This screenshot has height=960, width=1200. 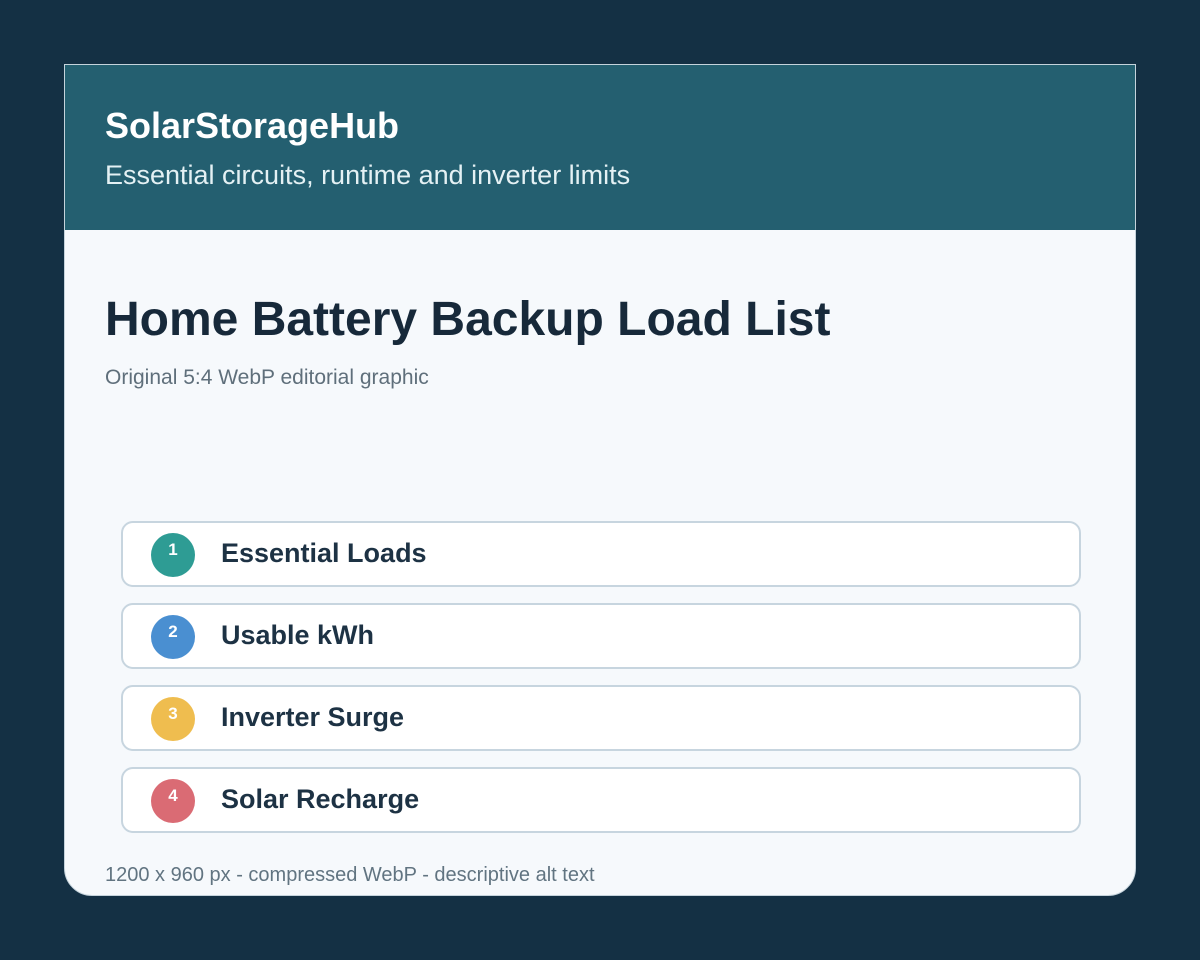 What do you see at coordinates (601, 636) in the screenshot?
I see `list-item-usable-kwh: 2 Usable kWh` at bounding box center [601, 636].